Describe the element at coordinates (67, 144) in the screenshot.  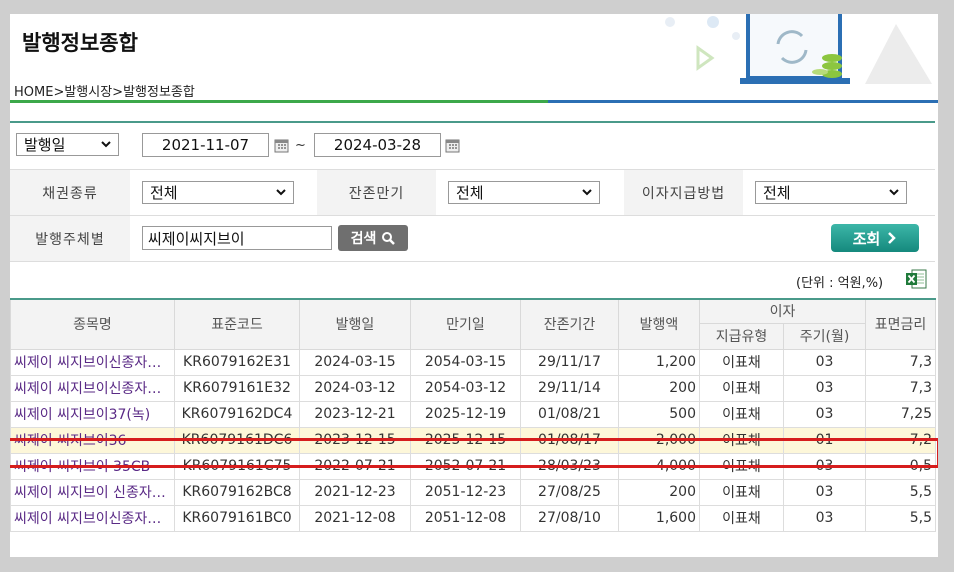
I see `date-type-select: 발행일` at that location.